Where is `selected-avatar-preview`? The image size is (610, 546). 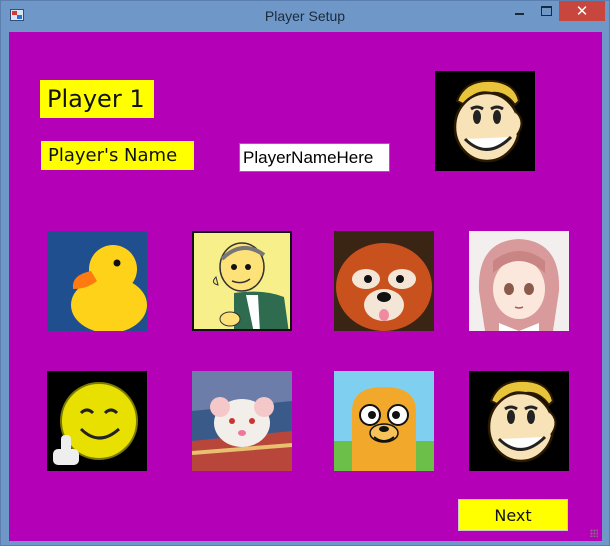
selected-avatar-preview is located at coordinates (485, 121).